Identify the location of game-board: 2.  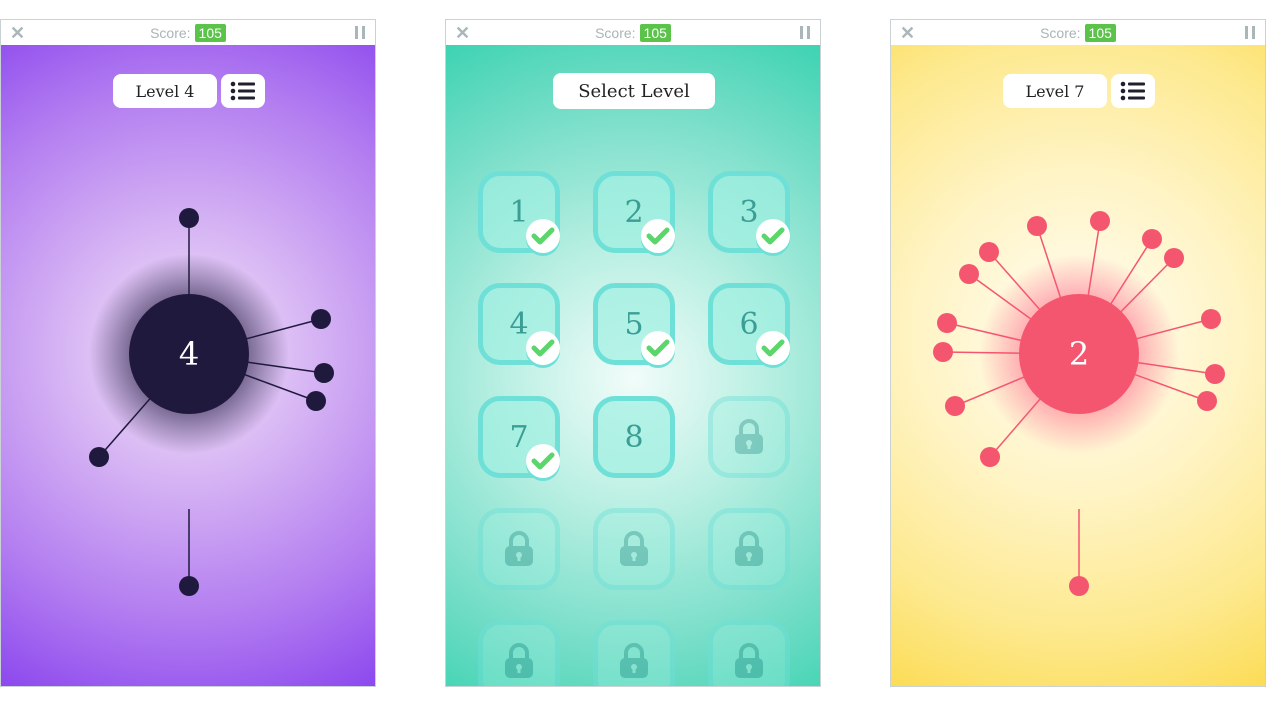
(1079, 403).